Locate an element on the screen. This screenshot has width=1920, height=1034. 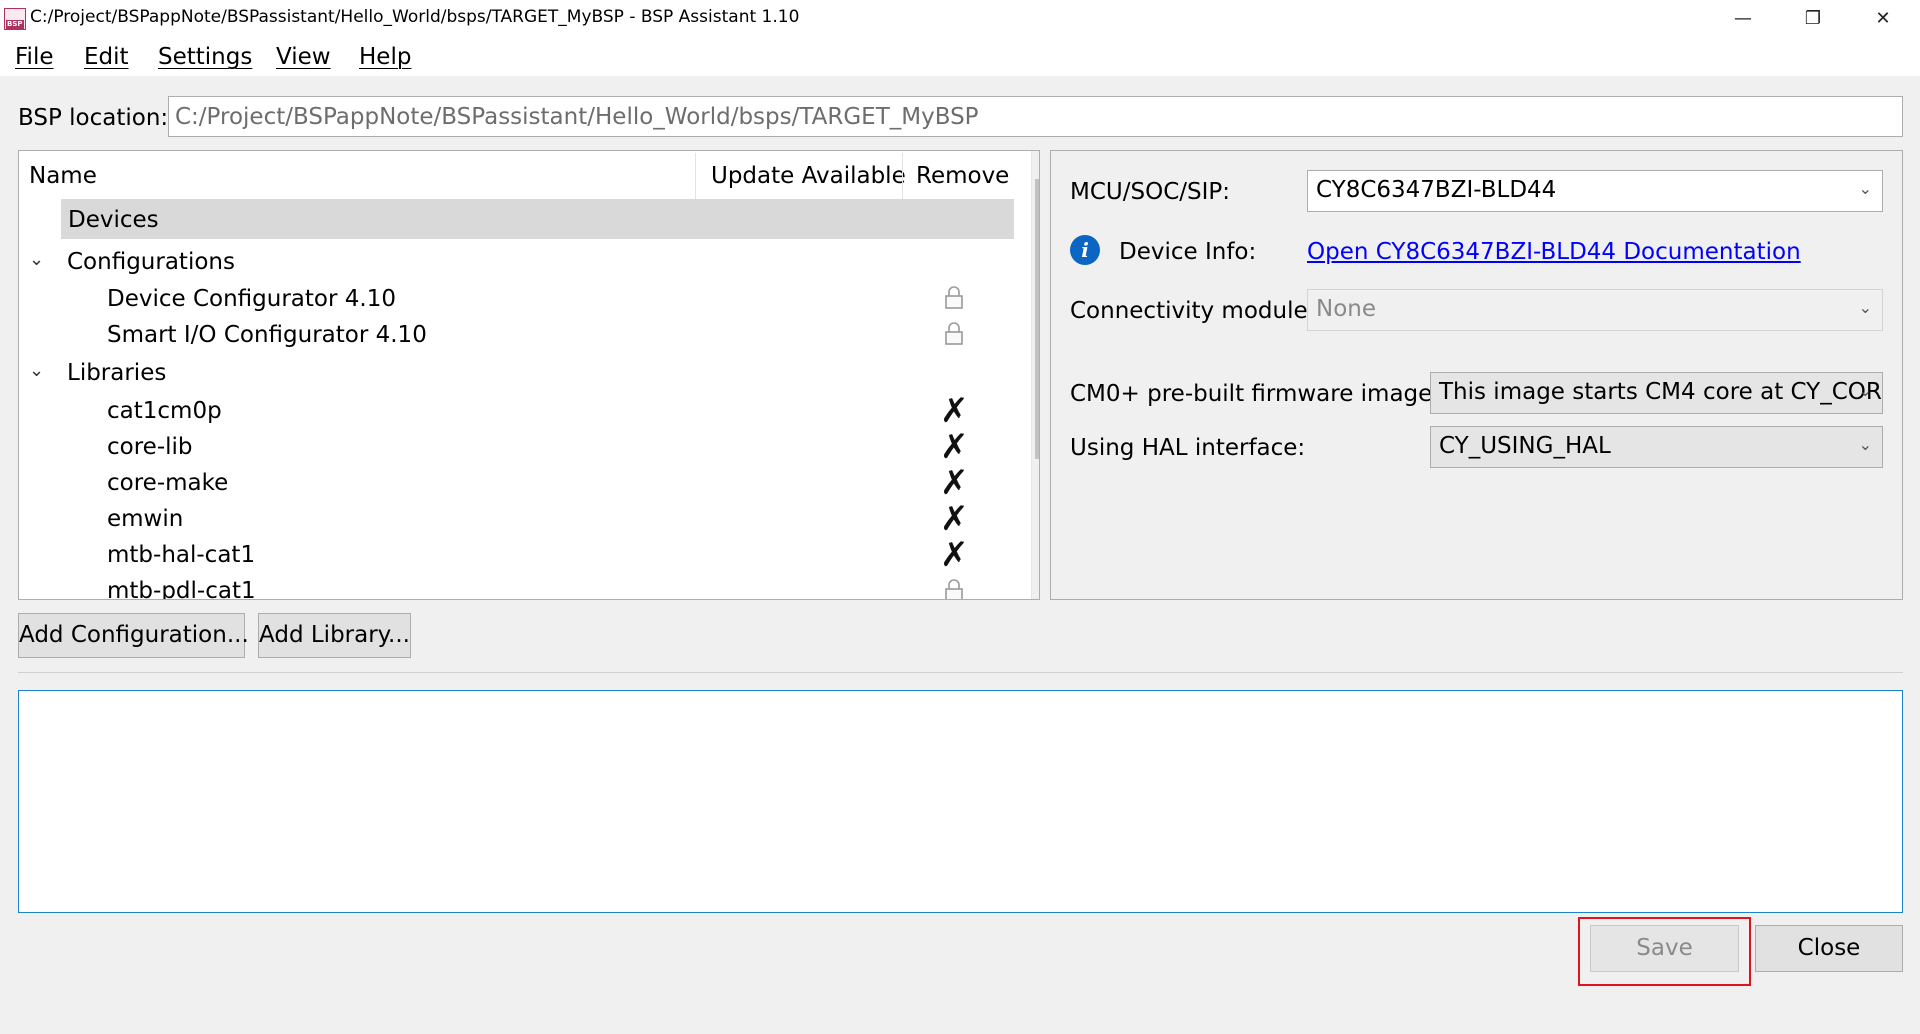
hal-interface-value: CY_USING_HAL is located at coordinates (1525, 446).